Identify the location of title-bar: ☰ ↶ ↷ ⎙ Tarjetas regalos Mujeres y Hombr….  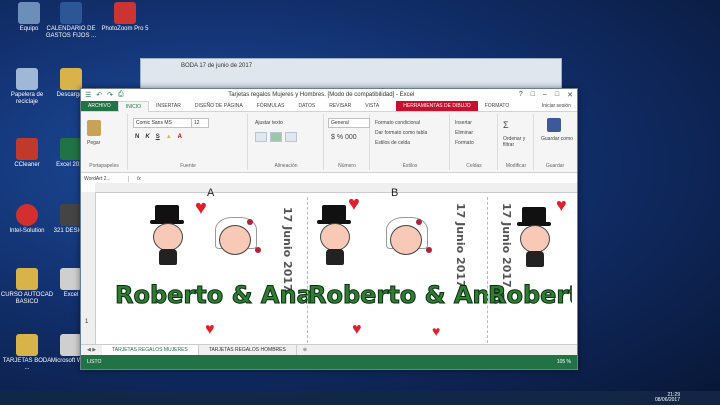
(329, 95).